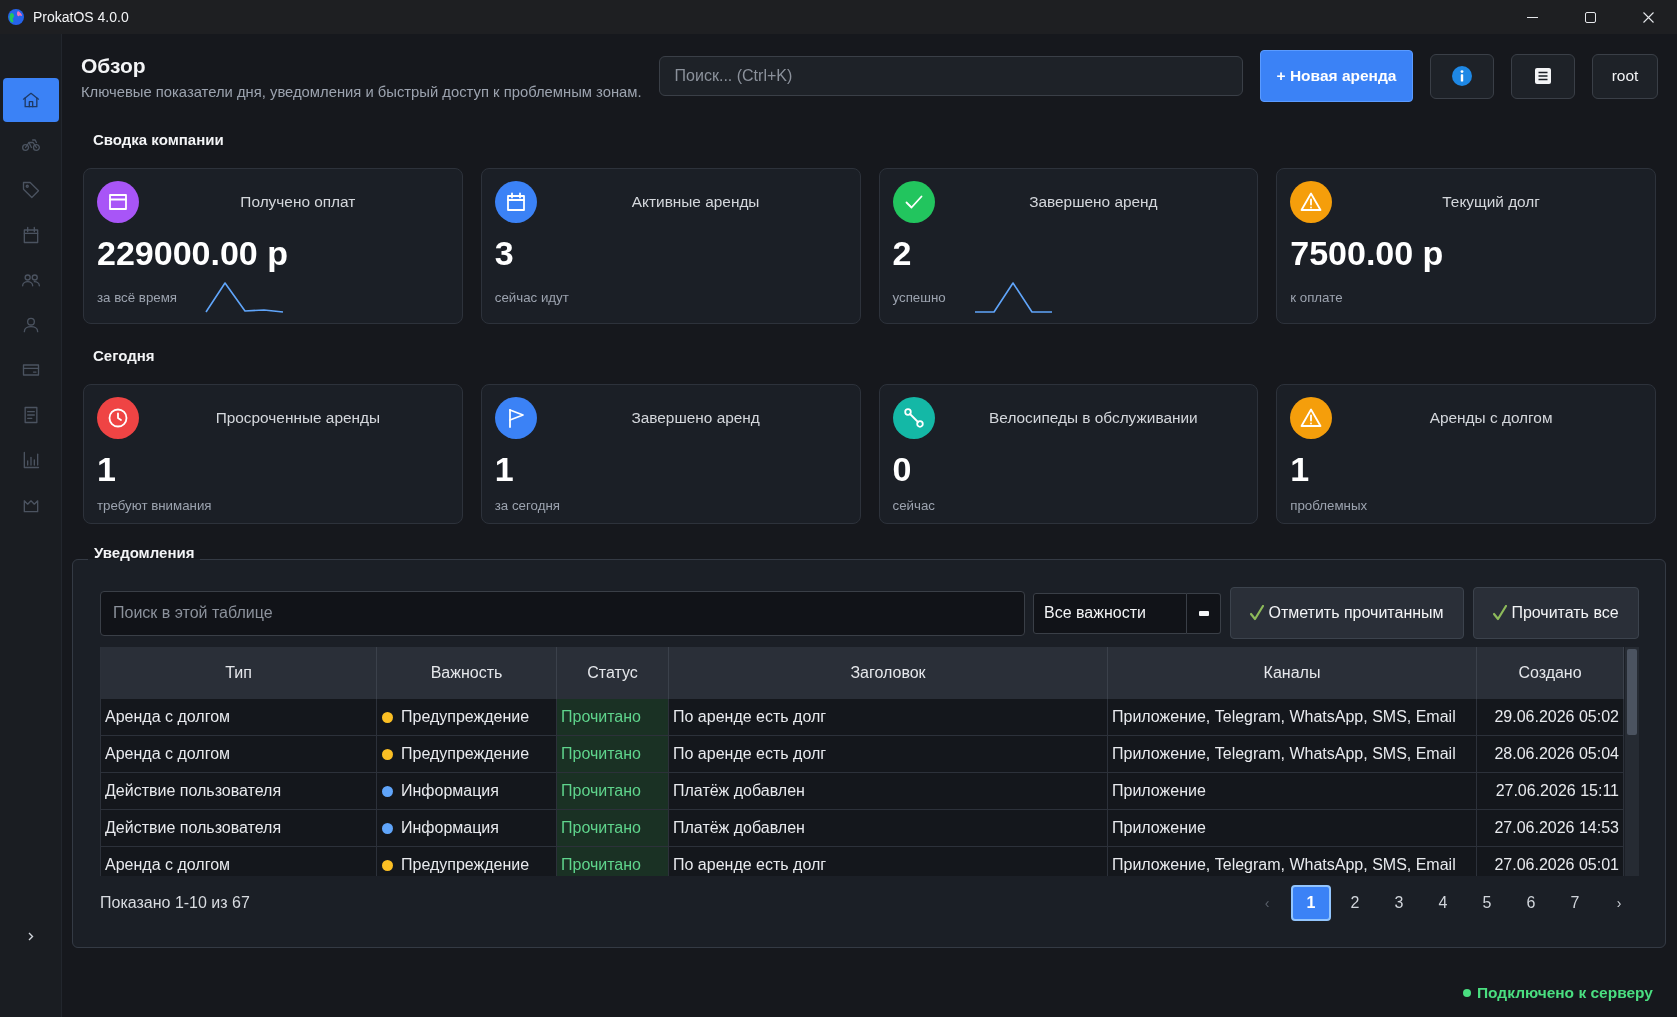  Describe the element at coordinates (124, 356) in the screenshot. I see `section-title: Сегодня` at that location.